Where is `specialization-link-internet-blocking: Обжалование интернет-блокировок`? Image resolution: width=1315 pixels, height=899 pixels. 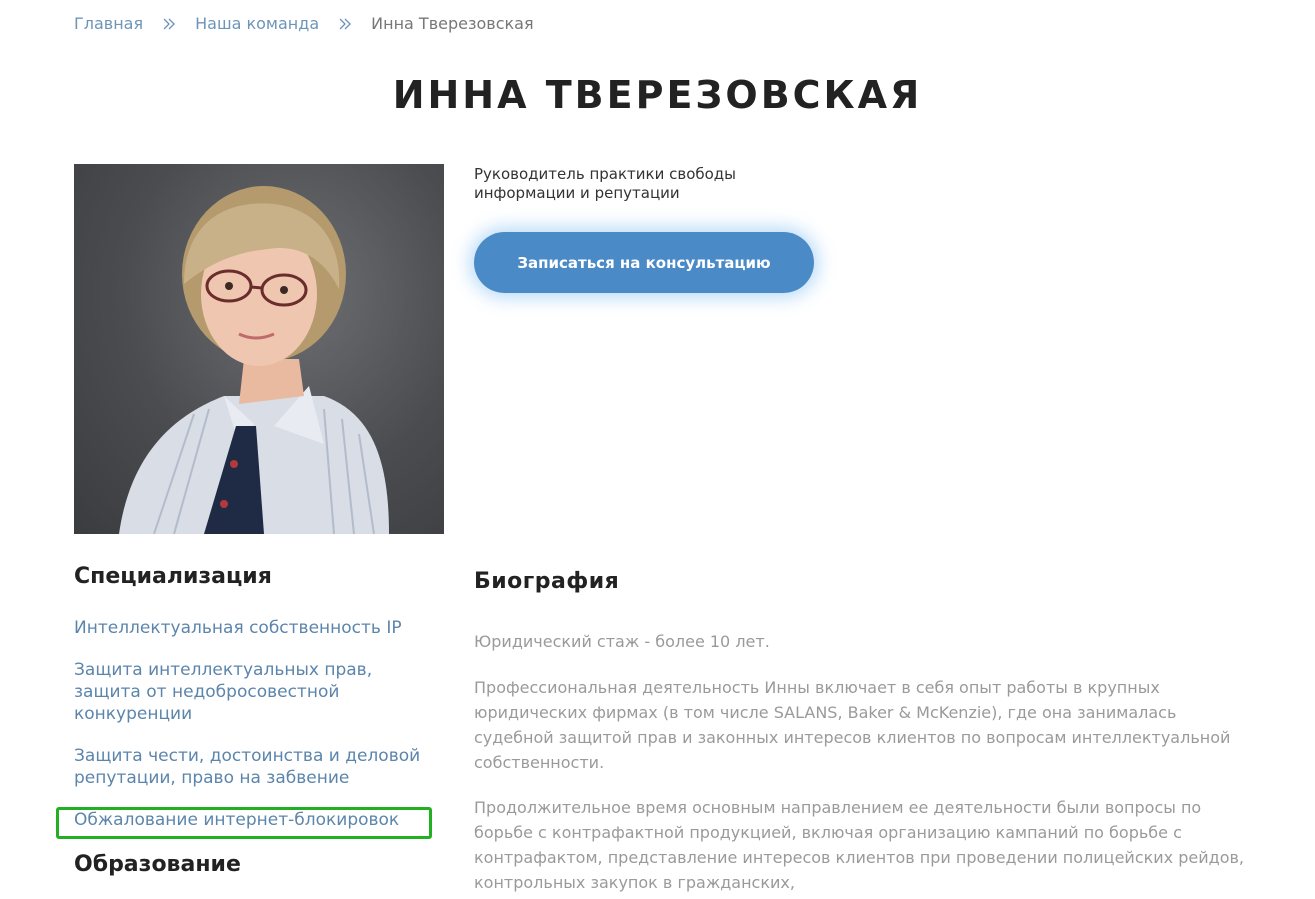
specialization-link-internet-blocking: Обжалование интернет-блокировок is located at coordinates (259, 820).